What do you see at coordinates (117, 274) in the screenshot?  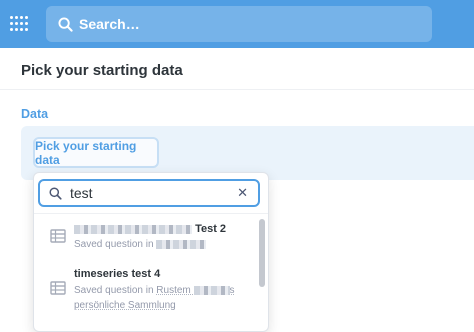 I see `search-result-title: timeseries test 4` at bounding box center [117, 274].